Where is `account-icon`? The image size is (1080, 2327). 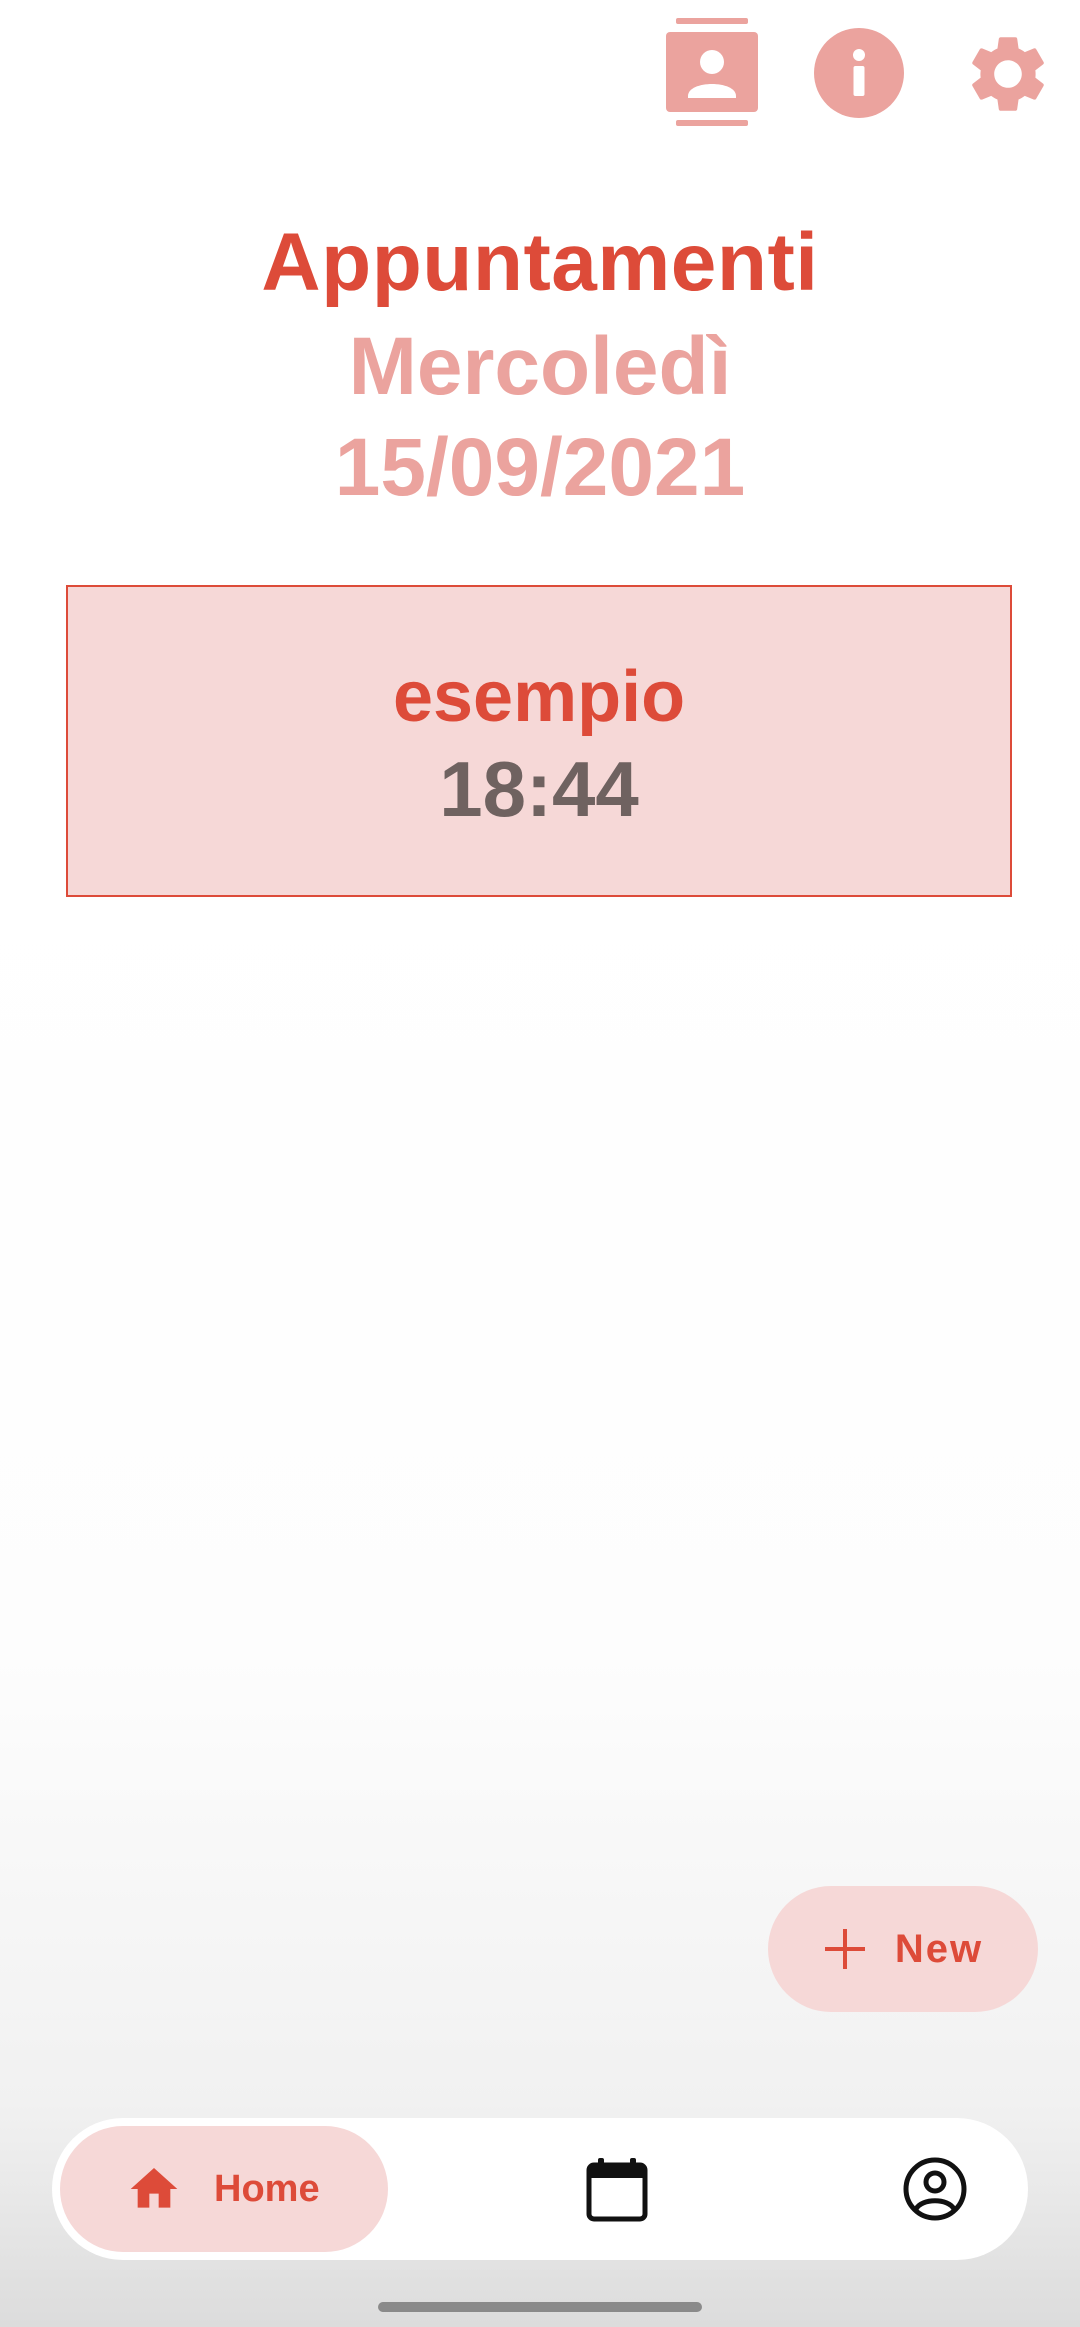
account-icon is located at coordinates (935, 2189).